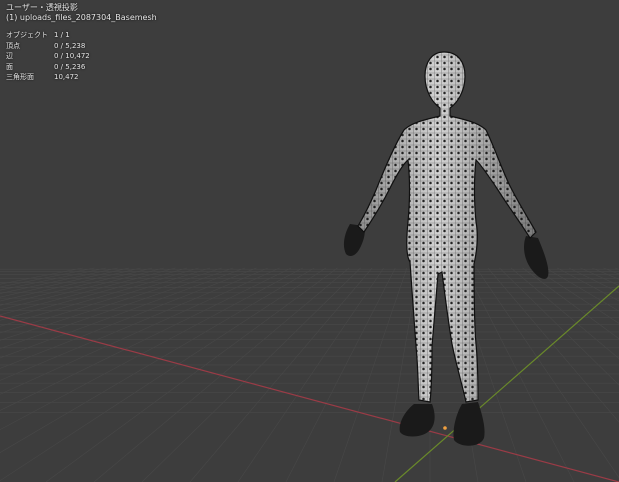 Image resolution: width=619 pixels, height=482 pixels. I want to click on view-title: ユーザー・透視投影, so click(42, 7).